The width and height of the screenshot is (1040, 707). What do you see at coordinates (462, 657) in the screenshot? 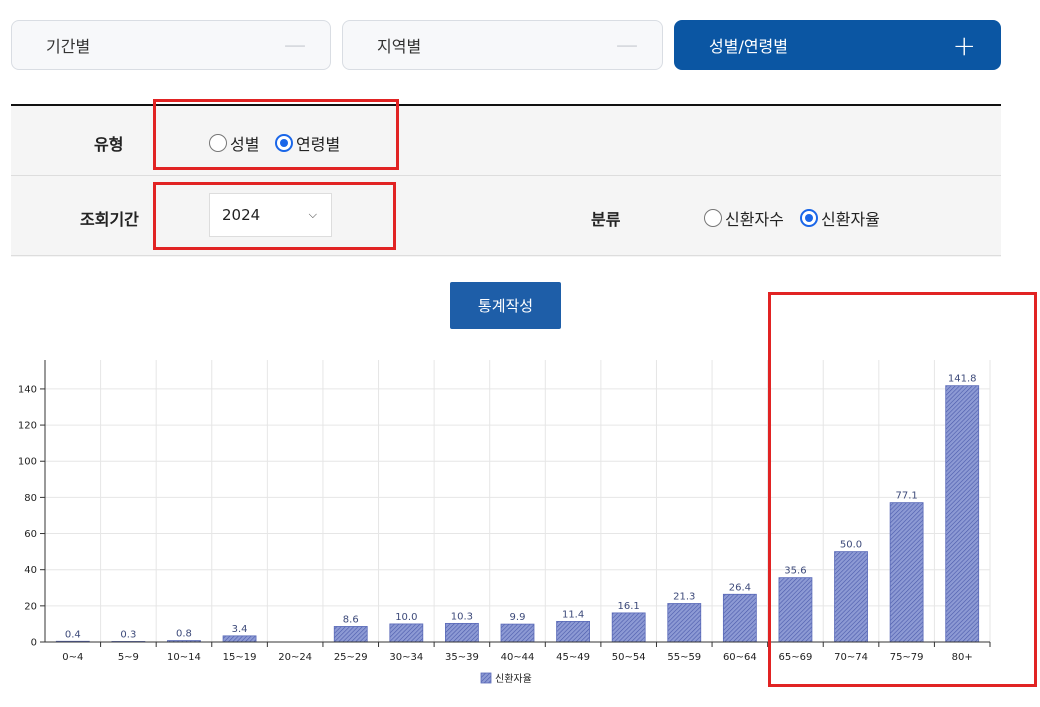
I see `x-tick-label: 35~39` at bounding box center [462, 657].